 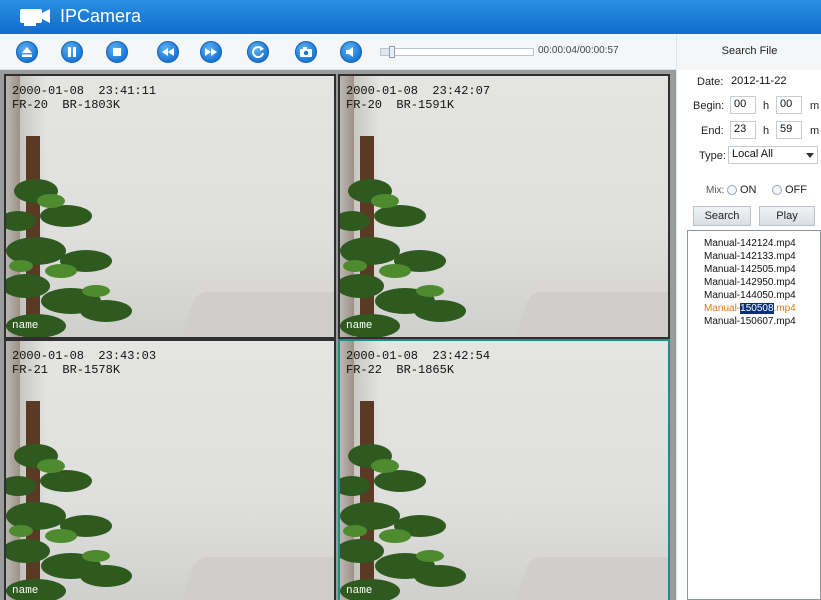 I want to click on begin-minute-field: 00, so click(x=789, y=105).